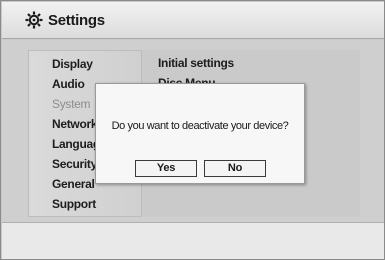 This screenshot has height=260, width=385. What do you see at coordinates (193, 20) in the screenshot?
I see `title-bar: Settings` at bounding box center [193, 20].